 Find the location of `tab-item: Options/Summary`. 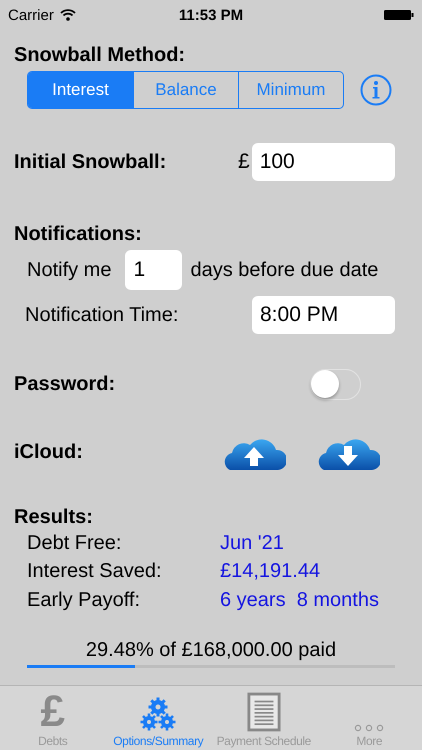

tab-item: Options/Summary is located at coordinates (158, 718).